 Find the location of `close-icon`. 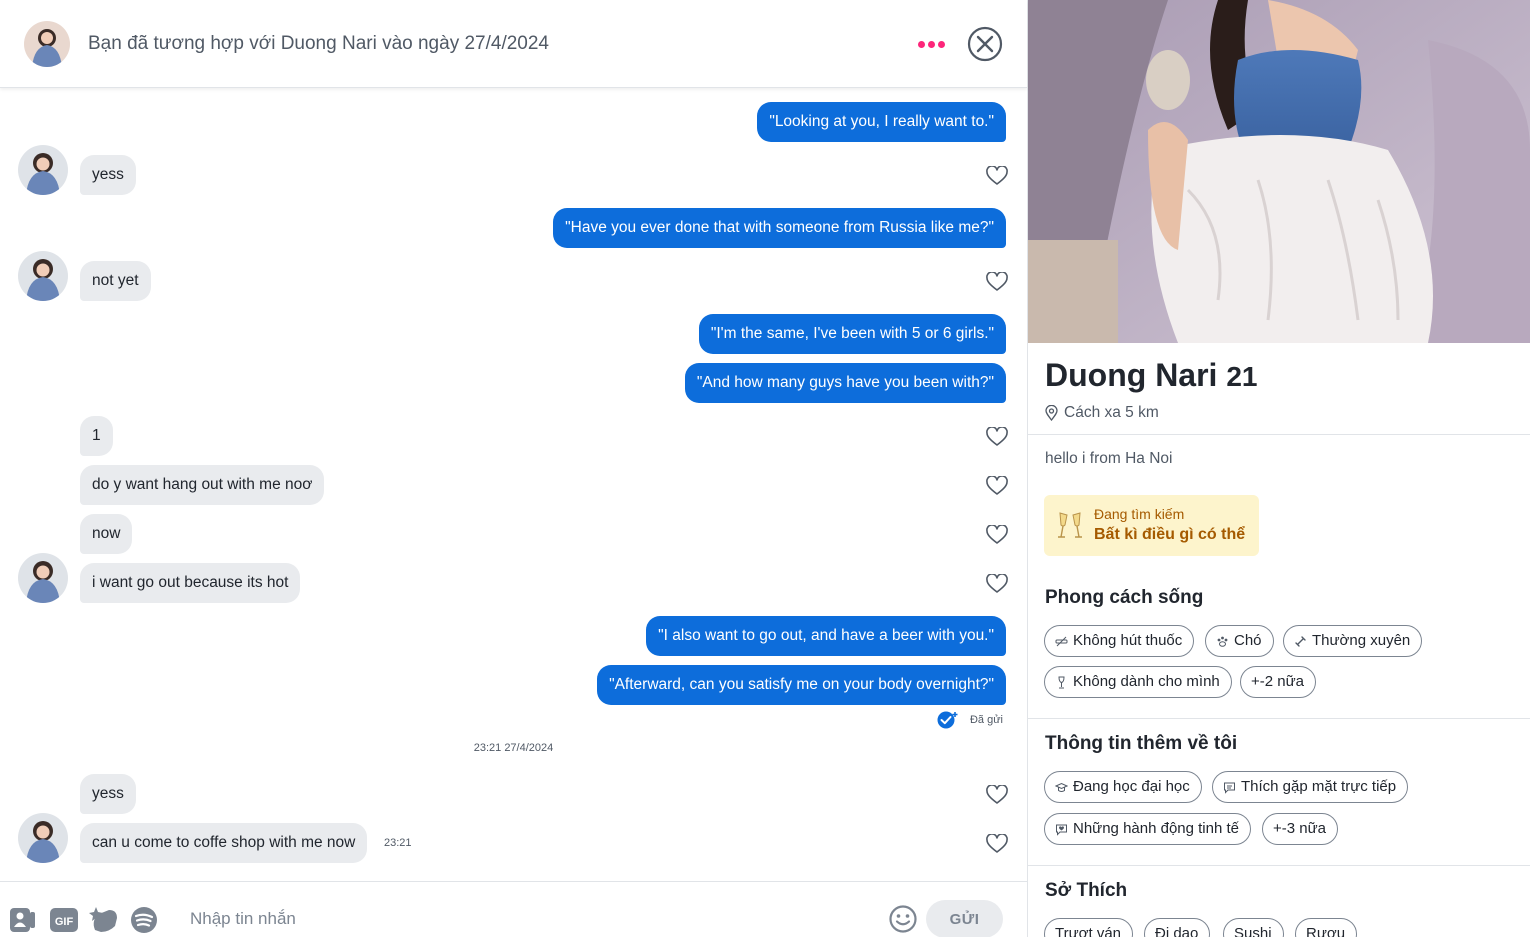

close-icon is located at coordinates (985, 44).